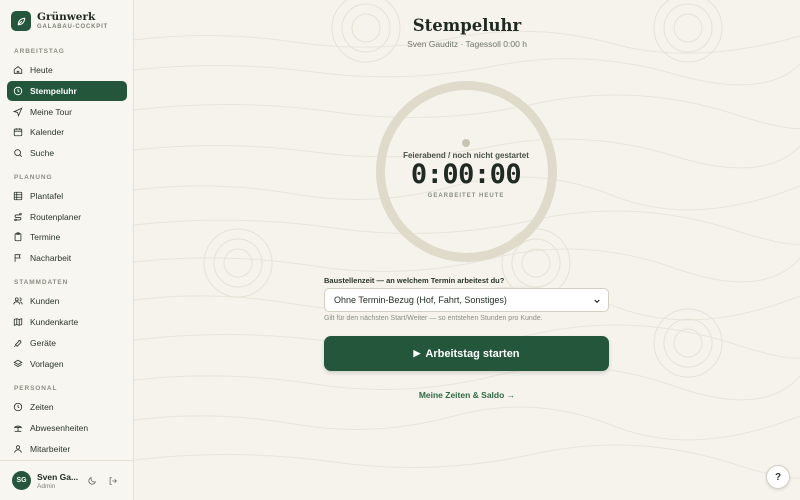  What do you see at coordinates (46, 486) in the screenshot?
I see `user-role: Admin` at bounding box center [46, 486].